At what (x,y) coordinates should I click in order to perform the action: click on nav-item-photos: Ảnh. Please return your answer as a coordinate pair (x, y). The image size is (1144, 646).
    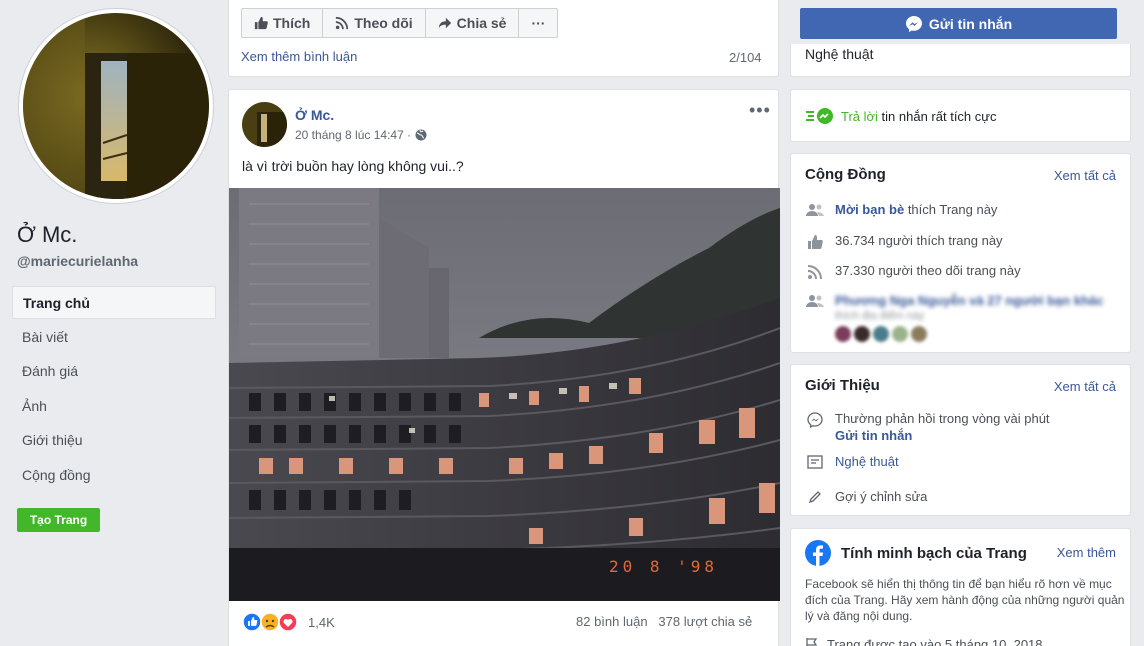
    Looking at the image, I should click on (114, 406).